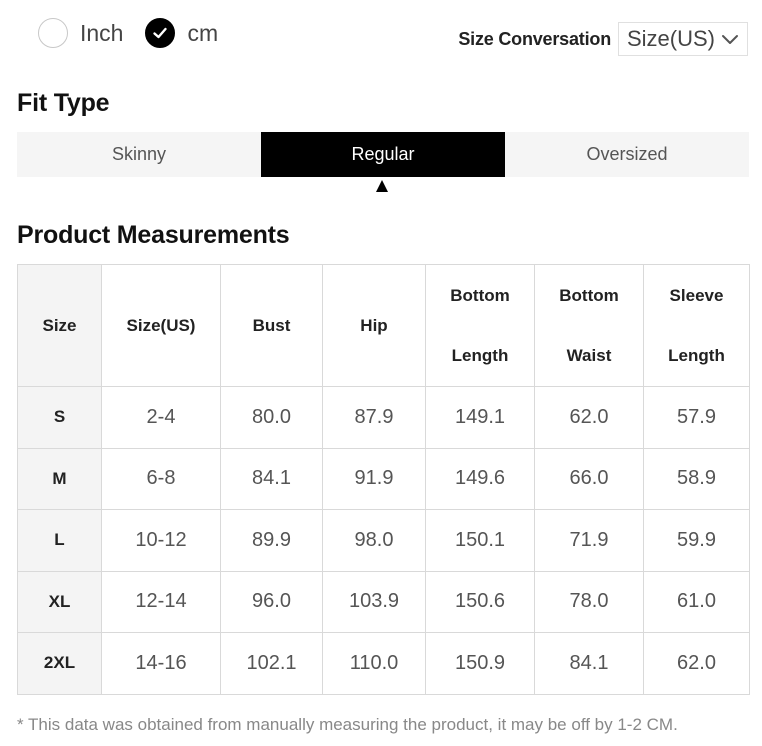 The image size is (762, 746). What do you see at coordinates (59, 663) in the screenshot?
I see `cell-size: 2XL` at bounding box center [59, 663].